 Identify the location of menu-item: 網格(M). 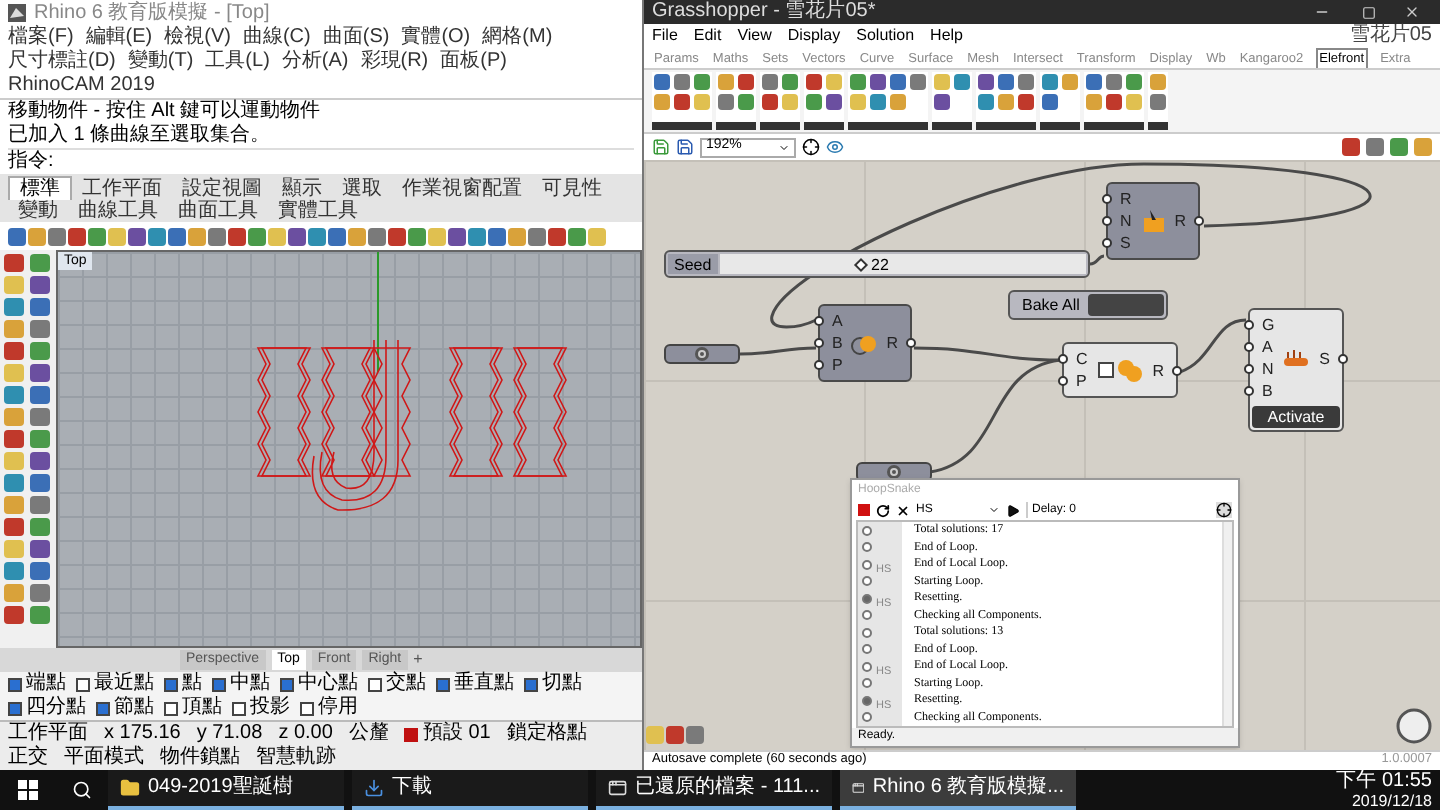
(517, 38).